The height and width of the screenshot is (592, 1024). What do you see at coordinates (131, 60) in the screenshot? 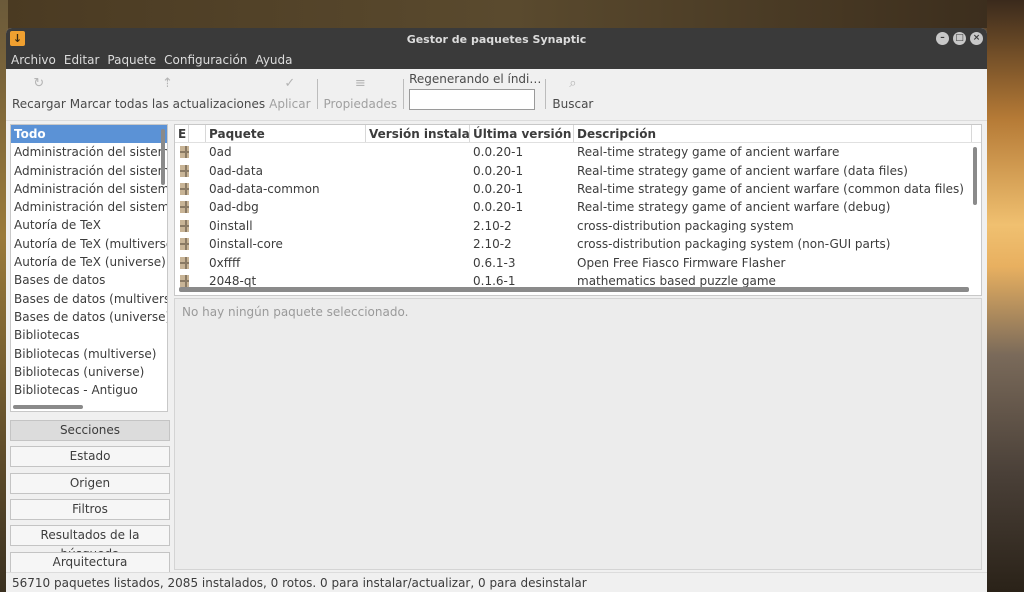
I see `menu-paquete: Paquete` at bounding box center [131, 60].